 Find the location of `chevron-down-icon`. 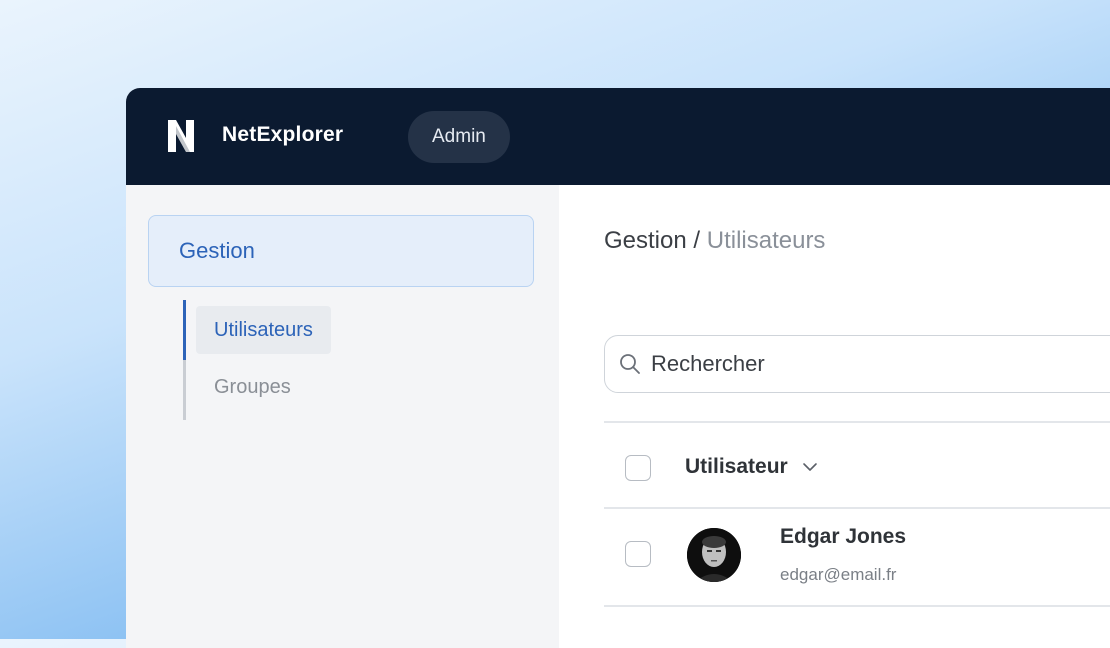

chevron-down-icon is located at coordinates (809, 467).